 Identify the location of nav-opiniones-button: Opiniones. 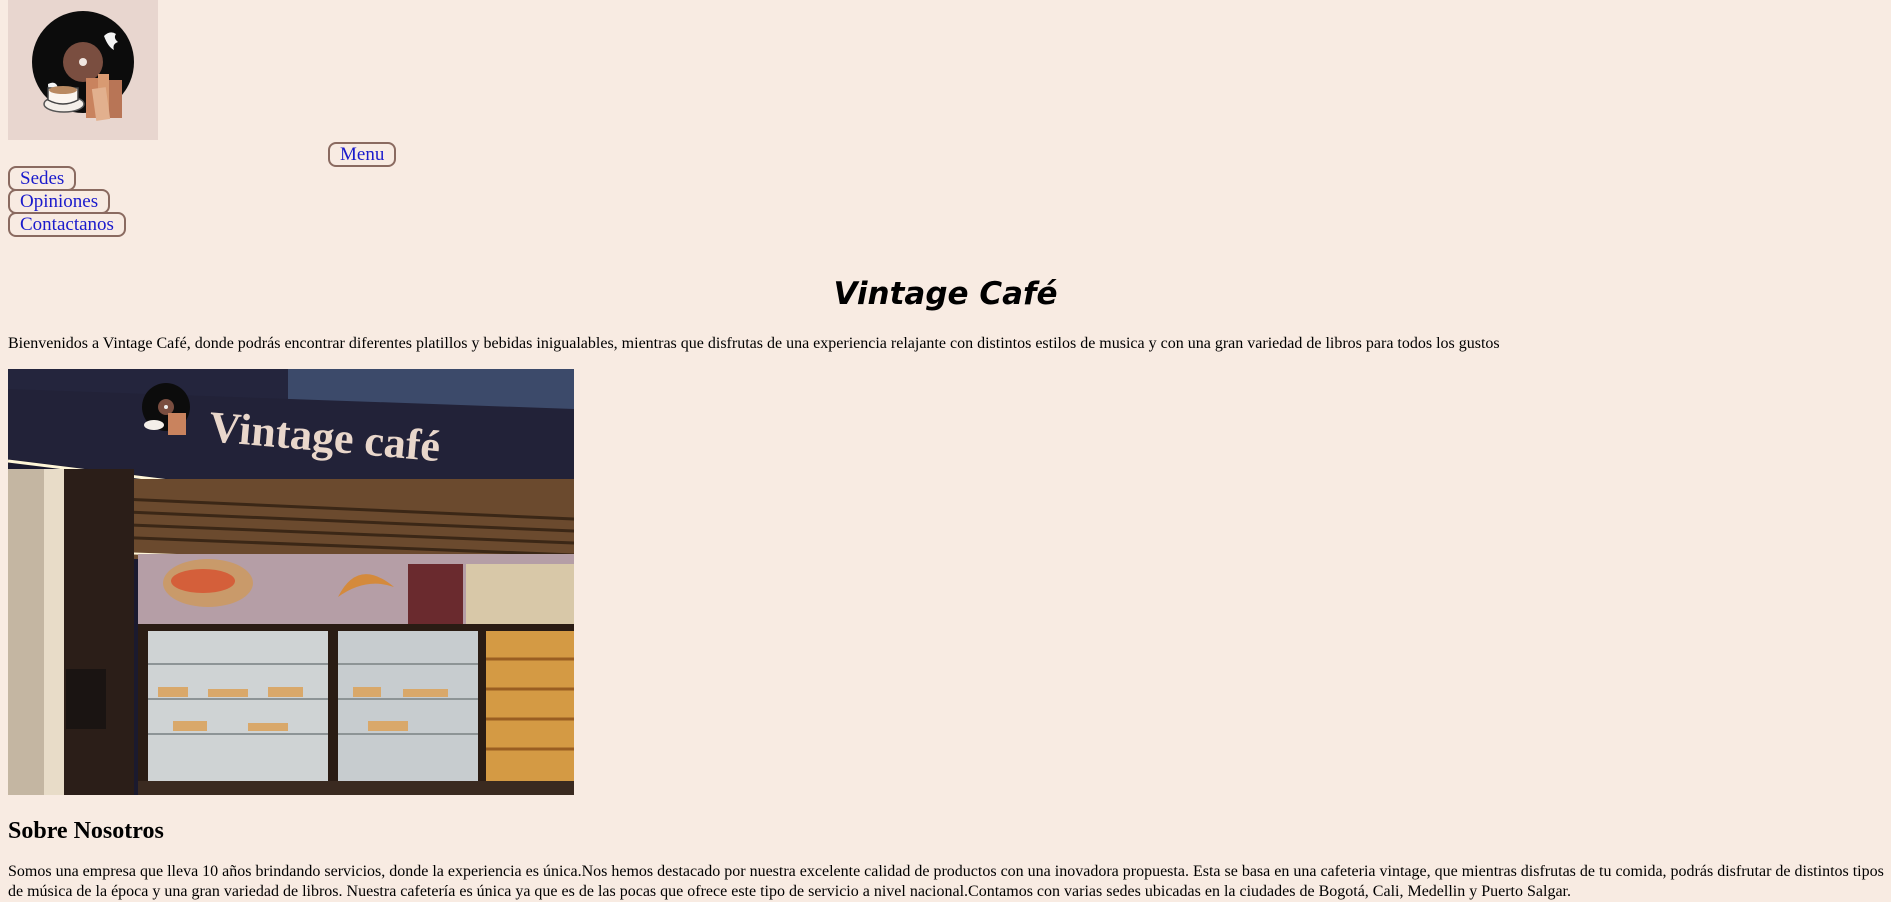
(59, 201).